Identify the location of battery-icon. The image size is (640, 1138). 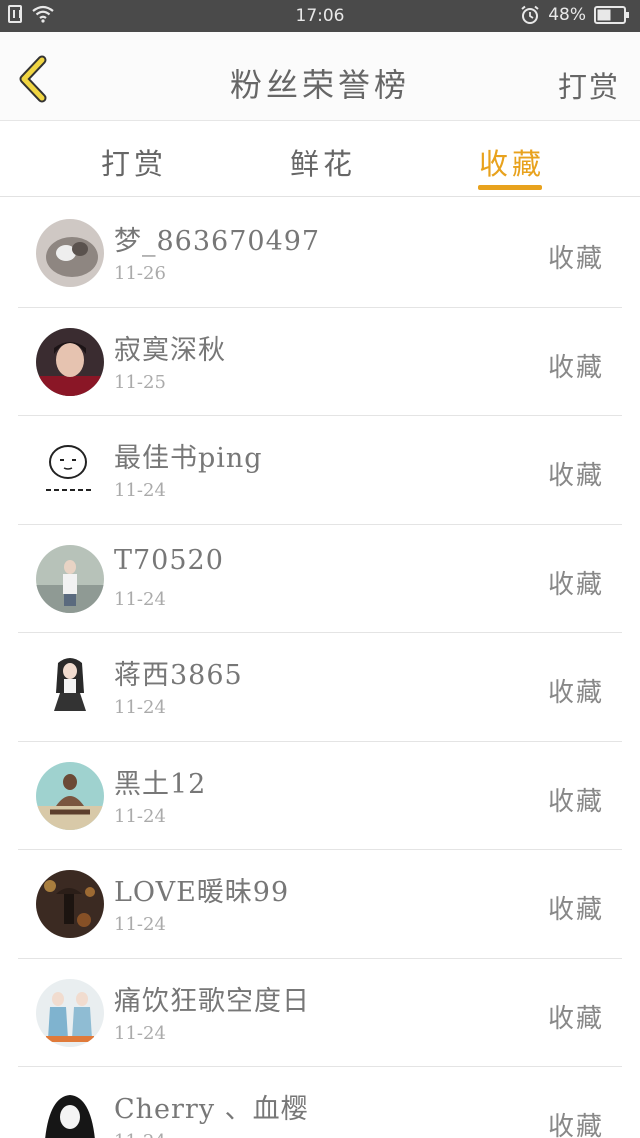
(612, 15).